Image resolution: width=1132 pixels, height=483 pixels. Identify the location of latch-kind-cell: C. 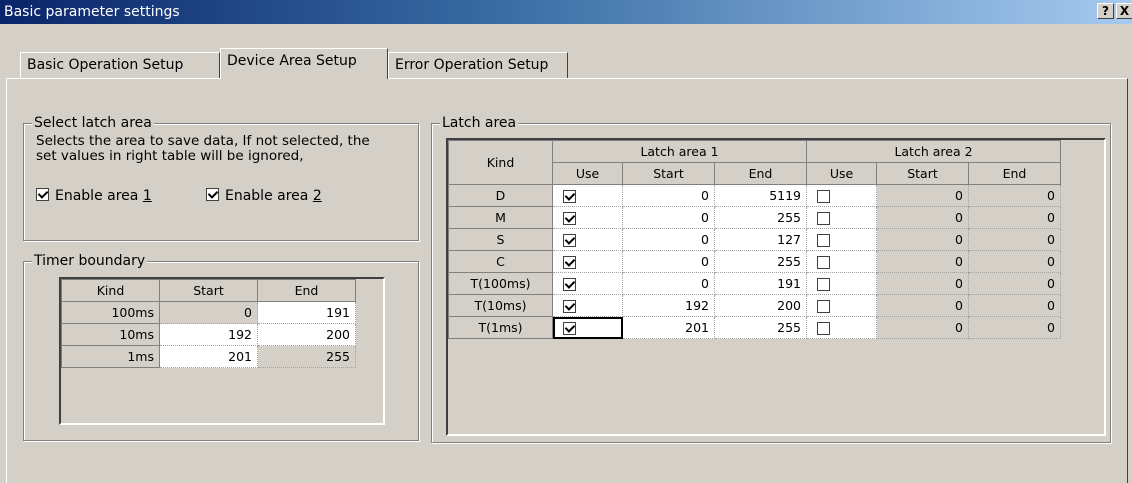
(500, 261).